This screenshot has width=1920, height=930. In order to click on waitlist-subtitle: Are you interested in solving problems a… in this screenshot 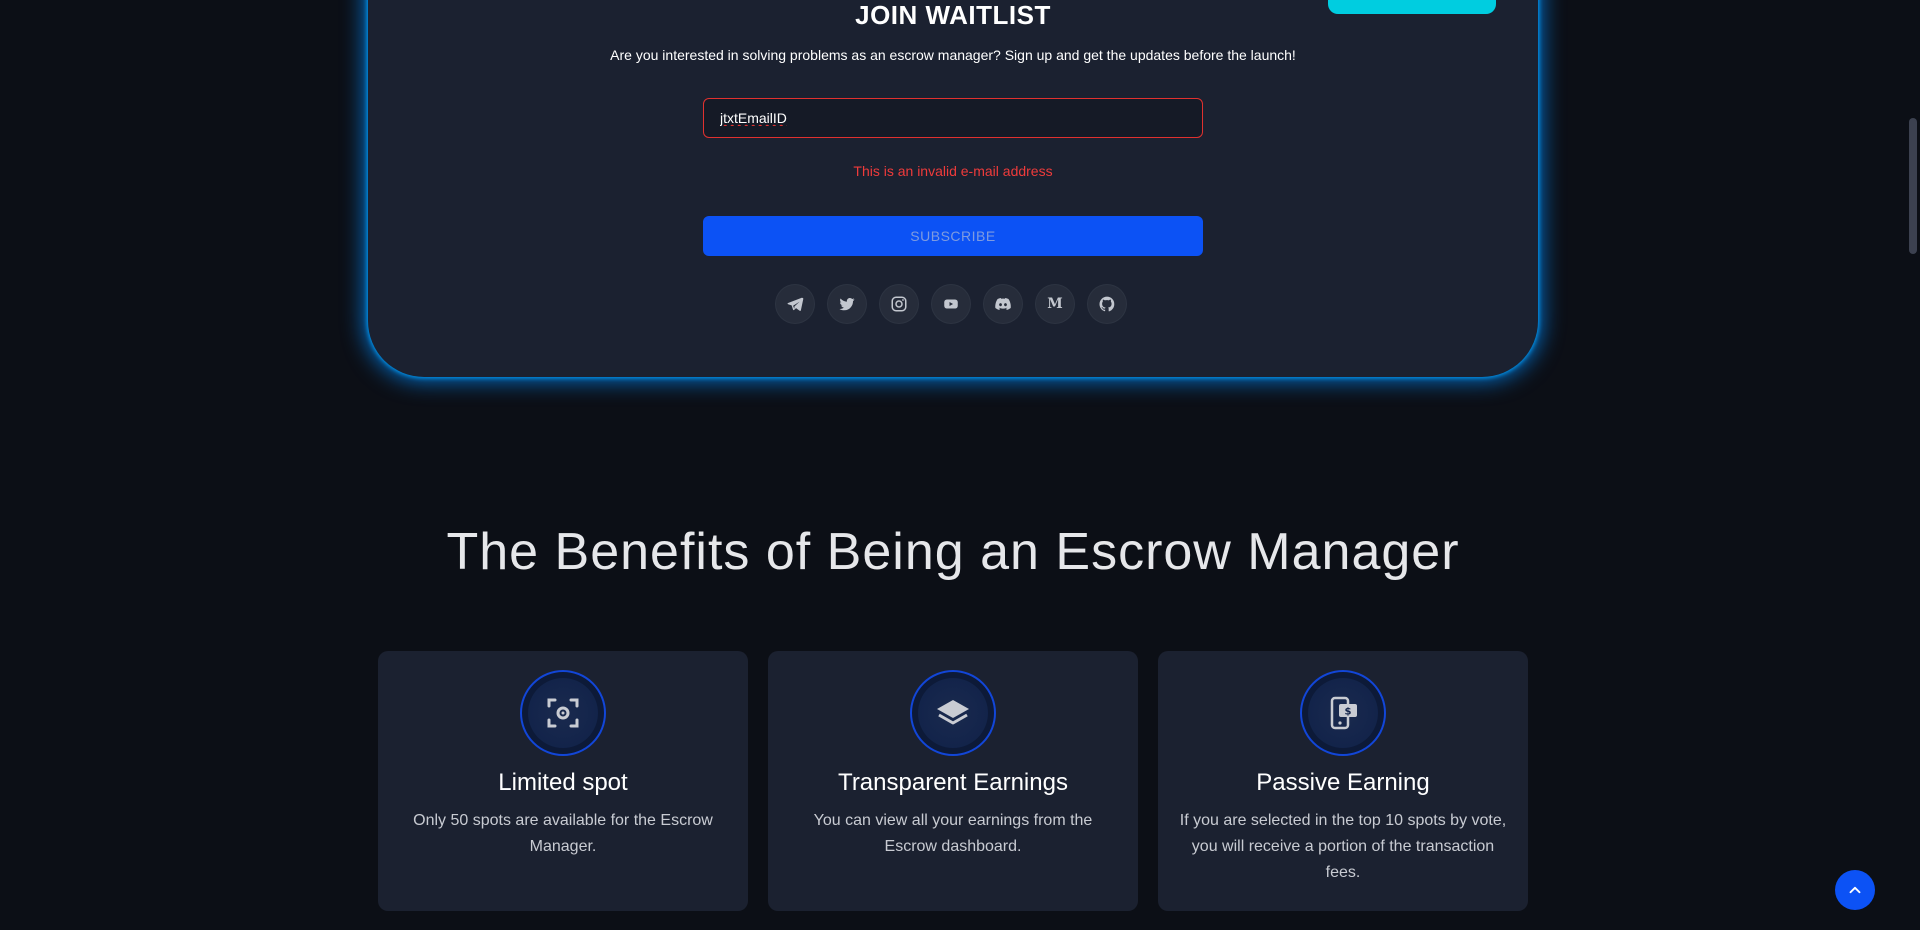, I will do `click(953, 55)`.